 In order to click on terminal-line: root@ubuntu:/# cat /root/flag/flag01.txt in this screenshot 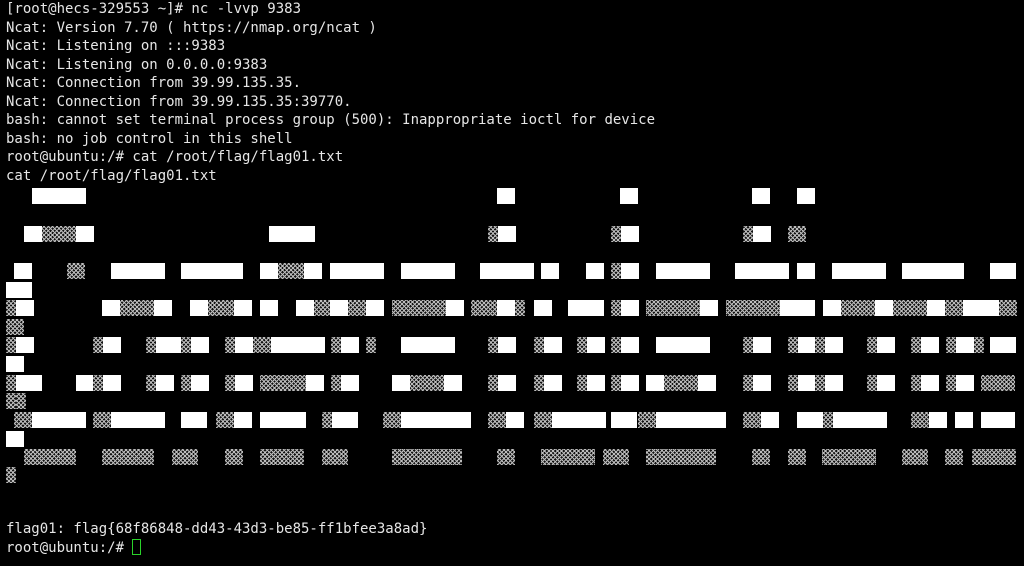, I will do `click(175, 157)`.